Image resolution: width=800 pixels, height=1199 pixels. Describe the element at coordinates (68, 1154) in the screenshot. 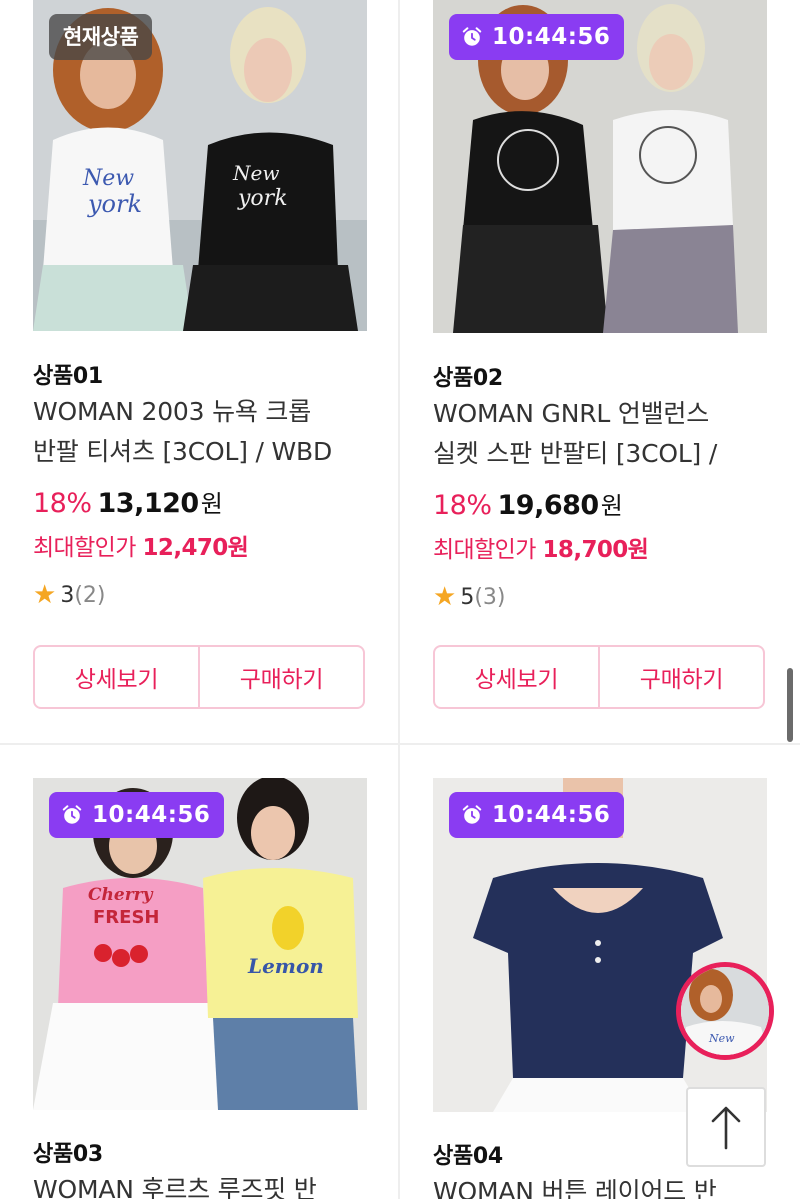

I see `product-name: 상품03` at that location.